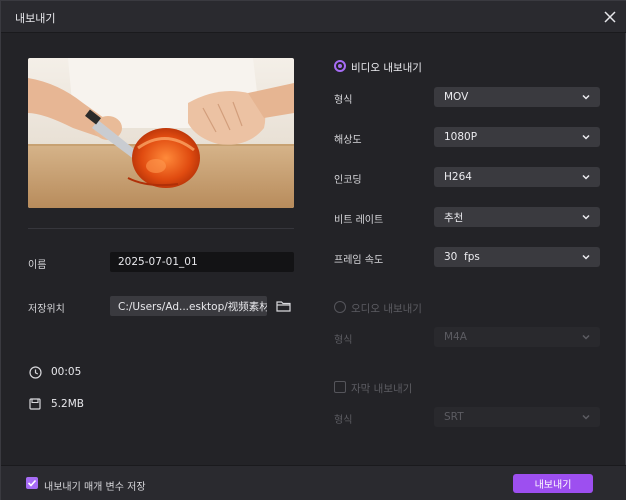 Image resolution: width=626 pixels, height=500 pixels. What do you see at coordinates (343, 340) in the screenshot?
I see `audio-format-label: 형식` at bounding box center [343, 340].